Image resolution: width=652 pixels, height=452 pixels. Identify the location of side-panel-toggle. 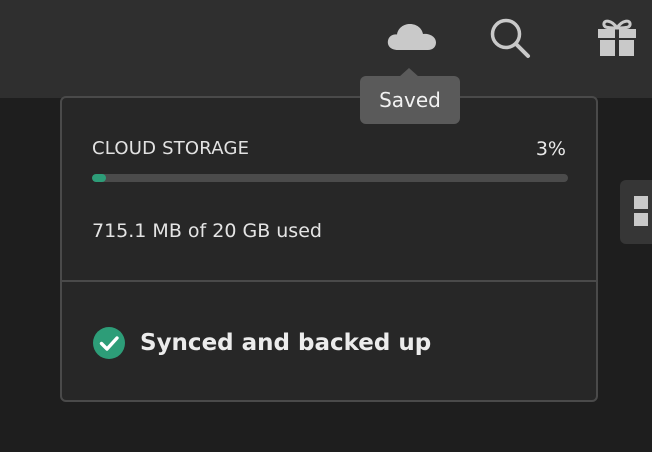
(636, 212).